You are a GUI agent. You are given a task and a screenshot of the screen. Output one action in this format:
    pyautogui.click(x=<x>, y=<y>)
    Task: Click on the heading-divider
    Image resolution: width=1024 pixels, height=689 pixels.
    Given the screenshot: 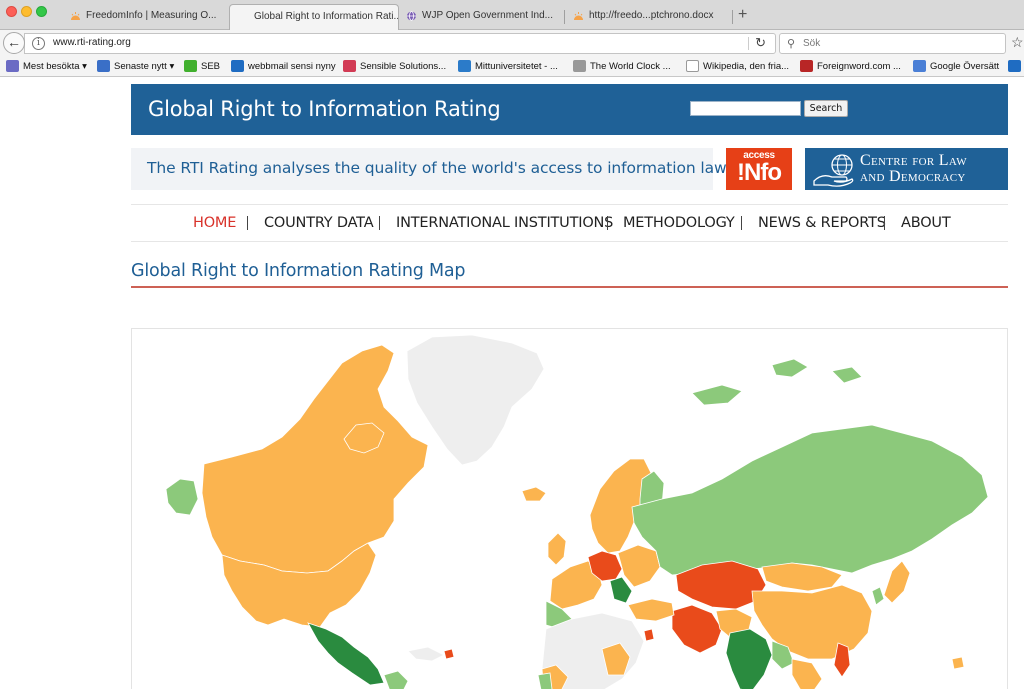 What is the action you would take?
    pyautogui.click(x=569, y=287)
    